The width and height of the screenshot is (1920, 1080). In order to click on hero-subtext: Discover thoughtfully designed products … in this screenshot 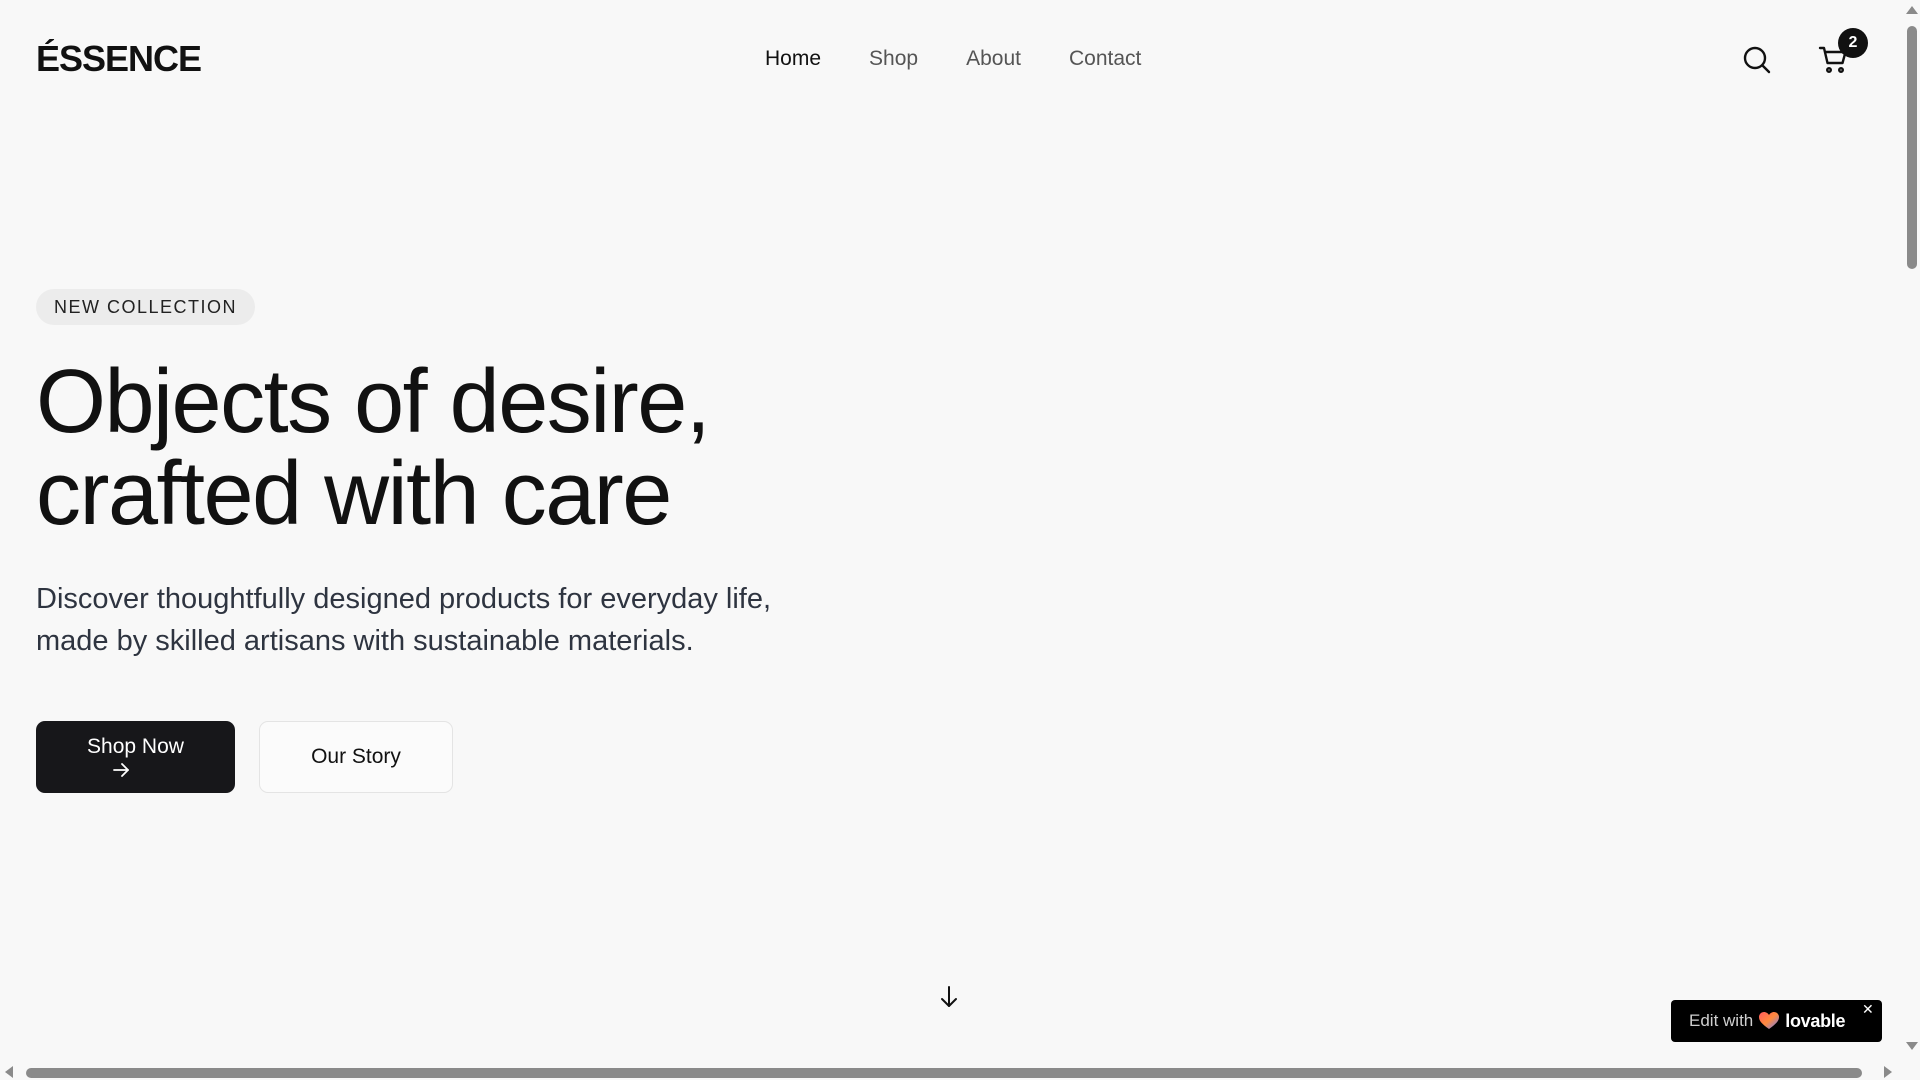, I will do `click(476, 620)`.